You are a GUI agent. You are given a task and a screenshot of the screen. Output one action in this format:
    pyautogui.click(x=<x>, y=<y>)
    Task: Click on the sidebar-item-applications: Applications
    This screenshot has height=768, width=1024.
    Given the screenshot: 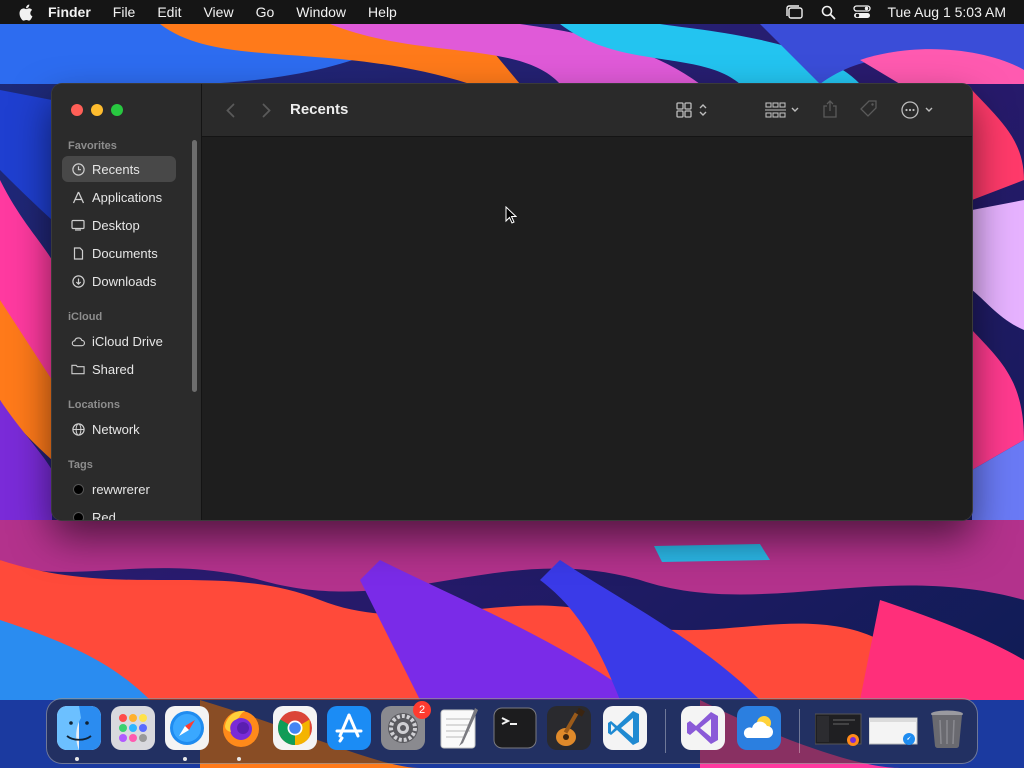 What is the action you would take?
    pyautogui.click(x=119, y=197)
    